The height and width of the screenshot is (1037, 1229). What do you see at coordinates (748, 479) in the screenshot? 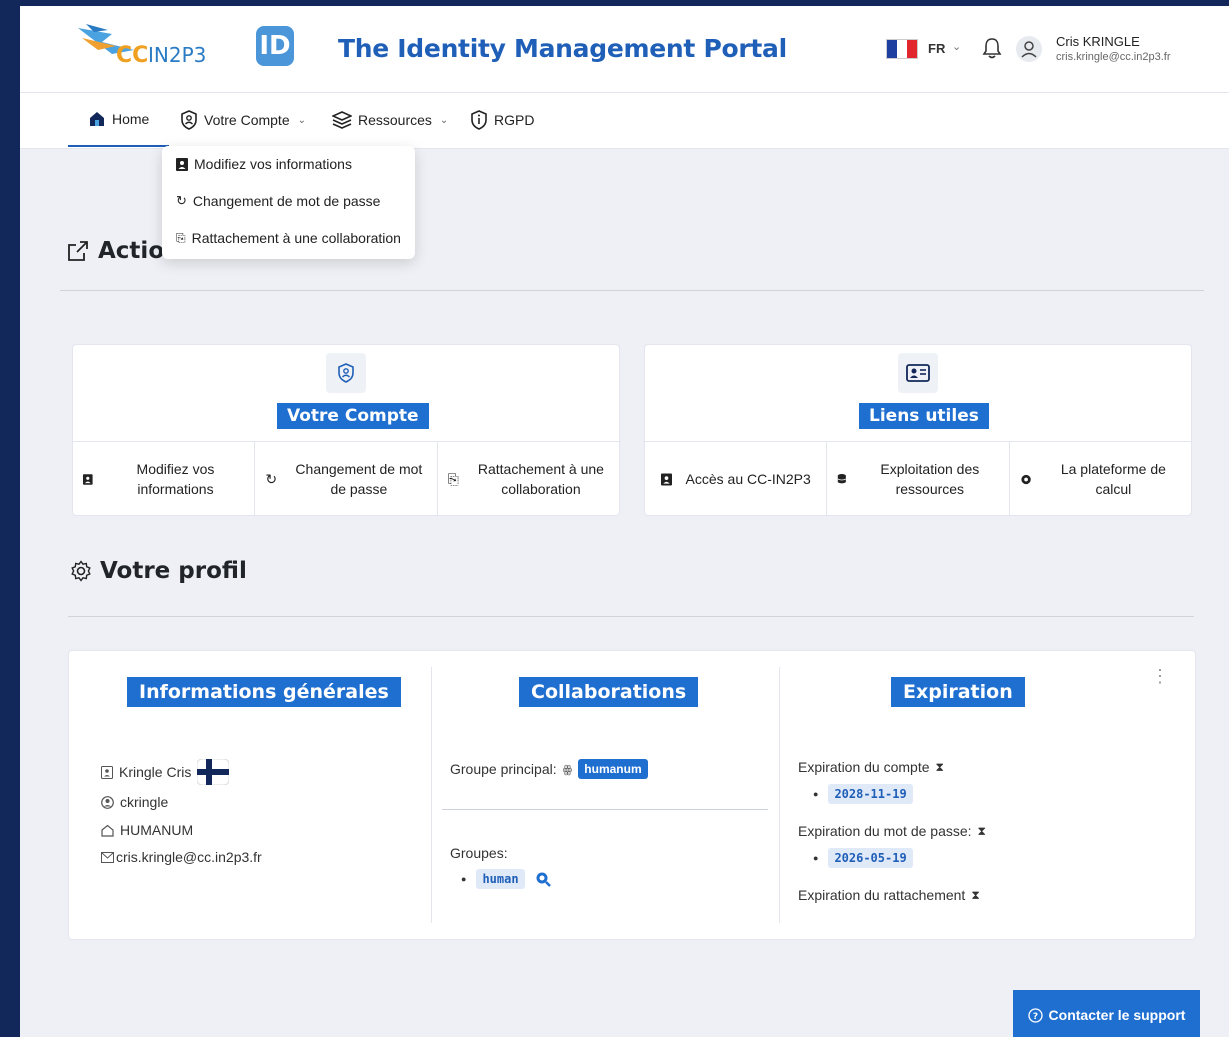
I see `cell-label: Accès au CC-IN2P3` at bounding box center [748, 479].